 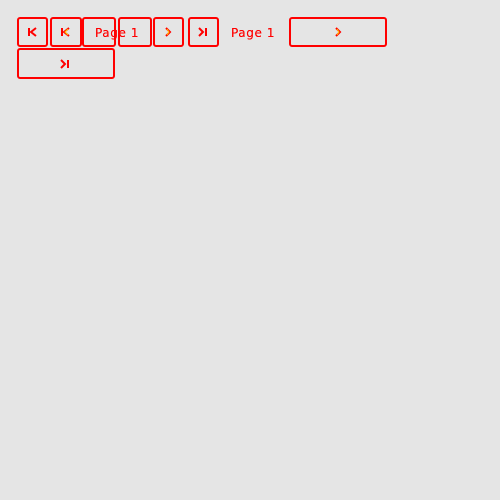 What do you see at coordinates (253, 33) in the screenshot?
I see `page-label-2: Page 1` at bounding box center [253, 33].